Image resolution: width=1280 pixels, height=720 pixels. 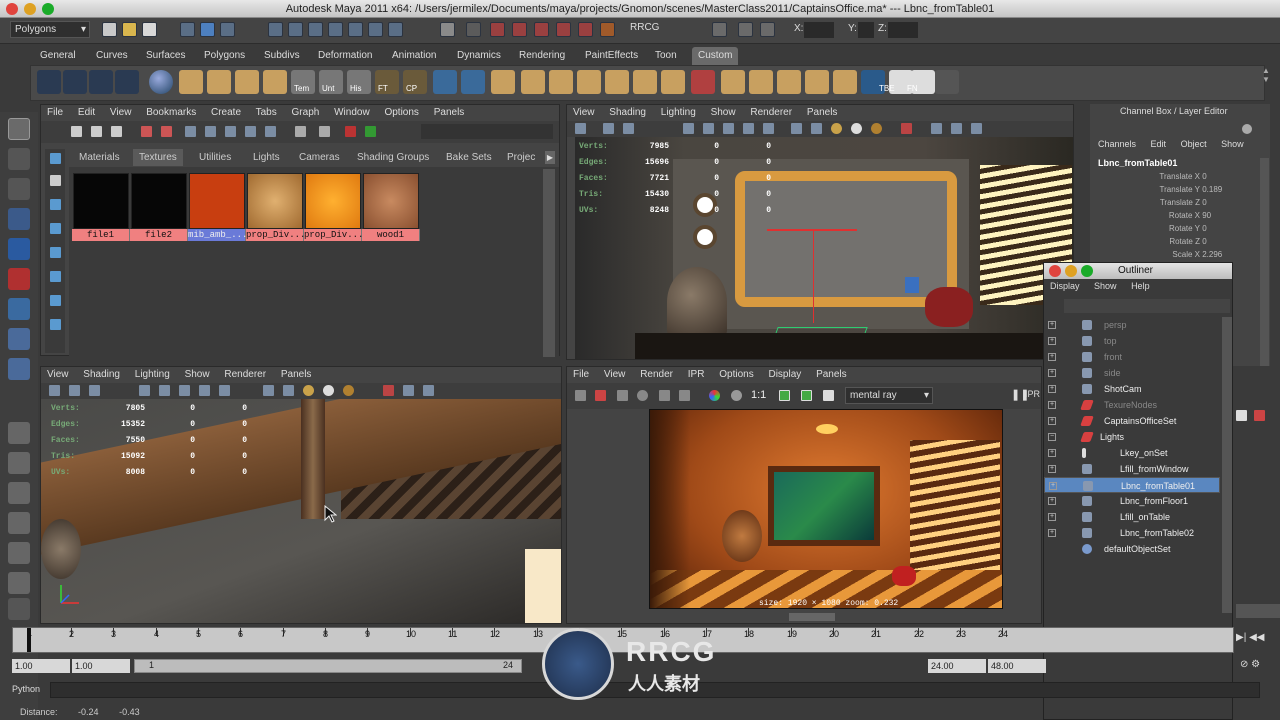 I want to click on separate-icon, so click(x=561, y=82).